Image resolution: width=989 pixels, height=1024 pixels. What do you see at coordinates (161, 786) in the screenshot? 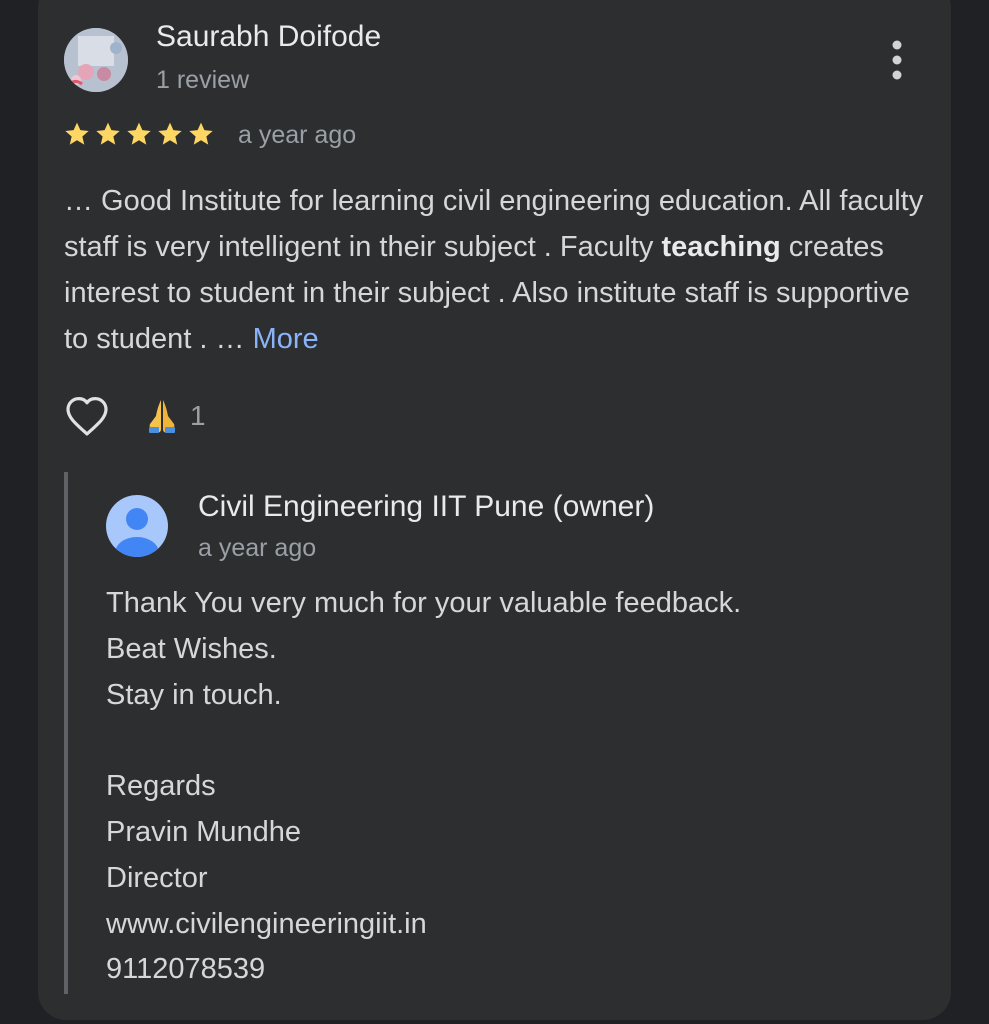
I see `reply-line: Regards` at bounding box center [161, 786].